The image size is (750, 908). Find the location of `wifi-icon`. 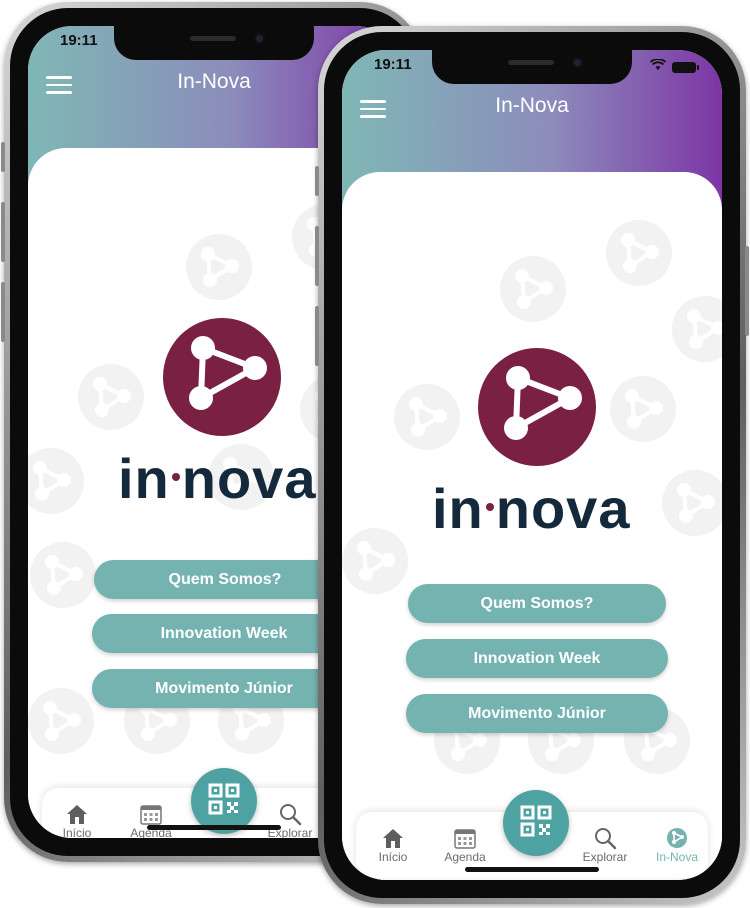

wifi-icon is located at coordinates (658, 67).